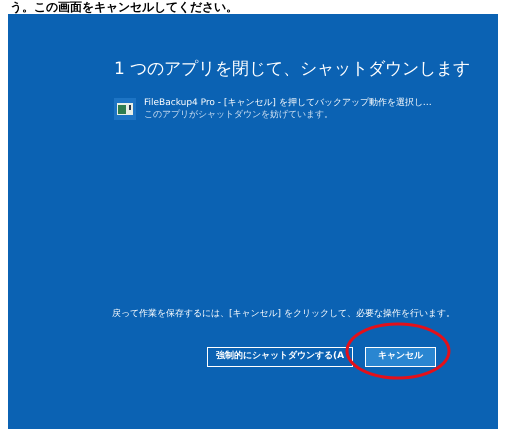 The image size is (506, 429). What do you see at coordinates (280, 356) in the screenshot?
I see `force-shutdown-button: 強制的にシャットダウンする(A` at bounding box center [280, 356].